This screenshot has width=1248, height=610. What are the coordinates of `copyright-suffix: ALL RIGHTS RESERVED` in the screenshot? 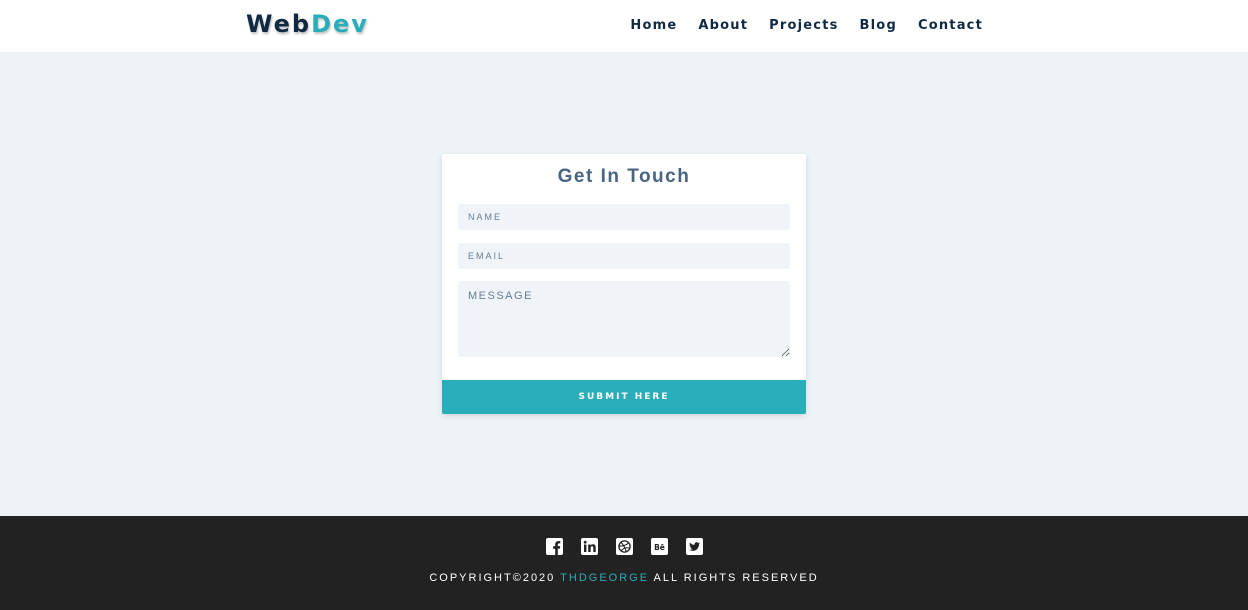 It's located at (736, 578).